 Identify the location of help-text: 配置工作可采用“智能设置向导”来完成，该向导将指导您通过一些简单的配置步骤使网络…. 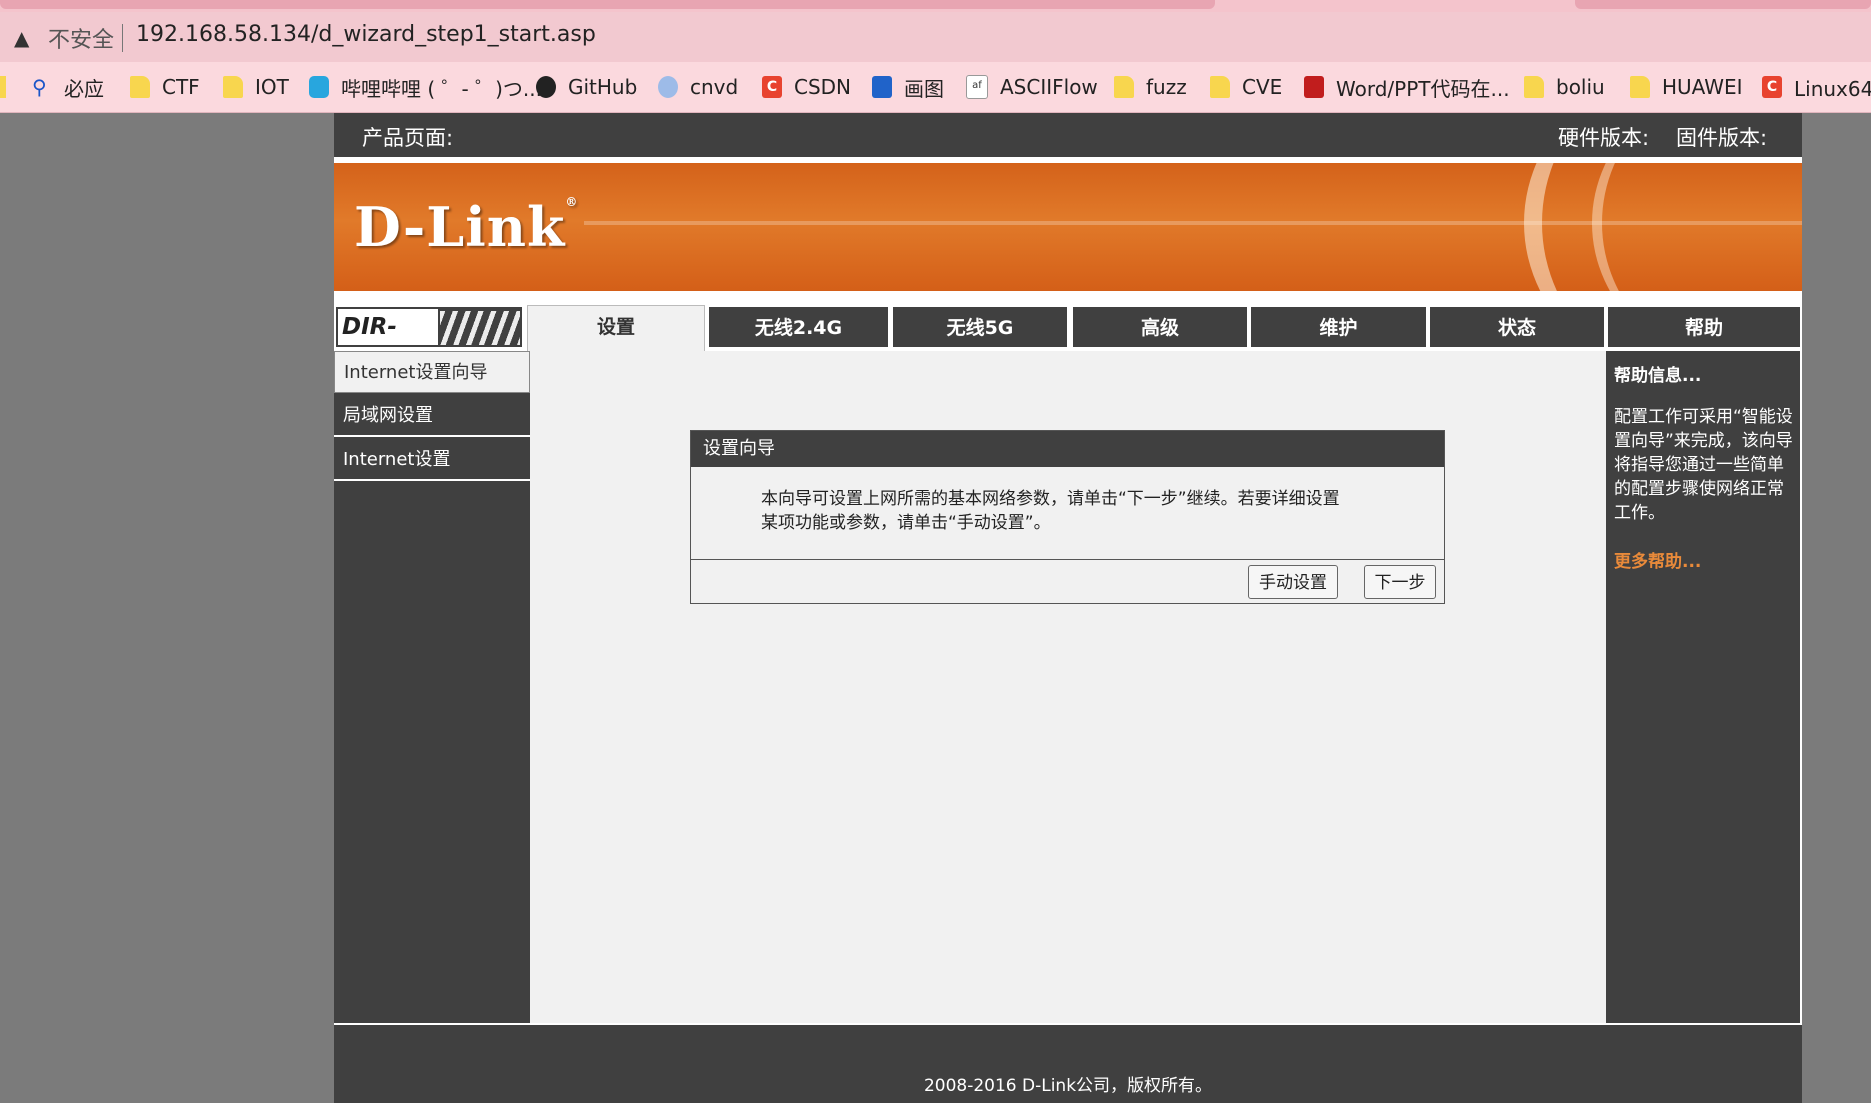
(1703, 465).